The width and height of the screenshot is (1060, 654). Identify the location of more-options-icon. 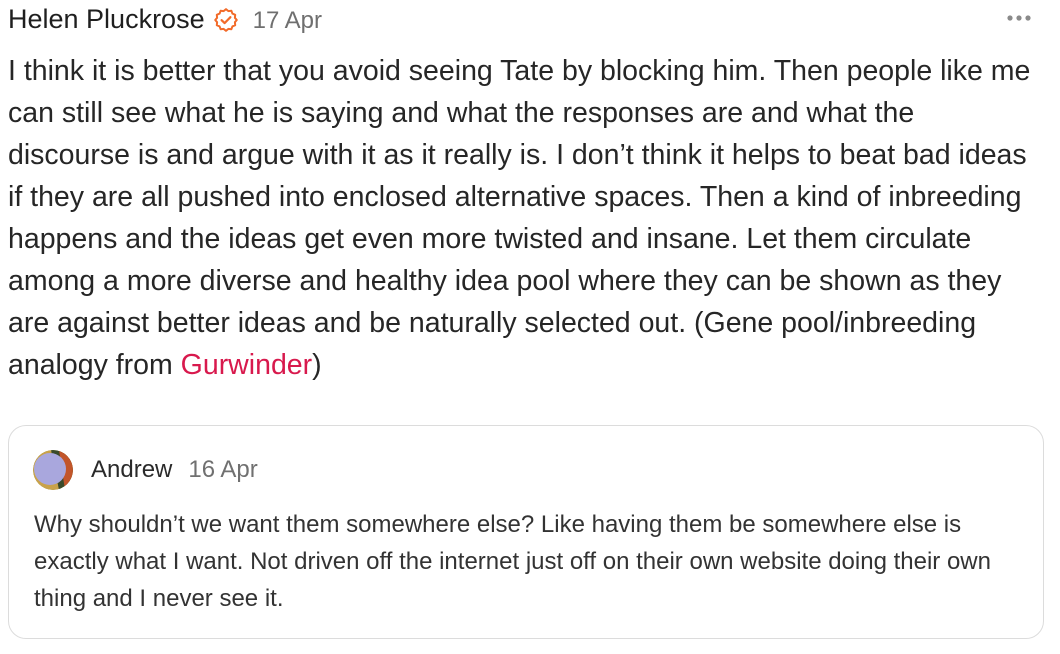
(1019, 18).